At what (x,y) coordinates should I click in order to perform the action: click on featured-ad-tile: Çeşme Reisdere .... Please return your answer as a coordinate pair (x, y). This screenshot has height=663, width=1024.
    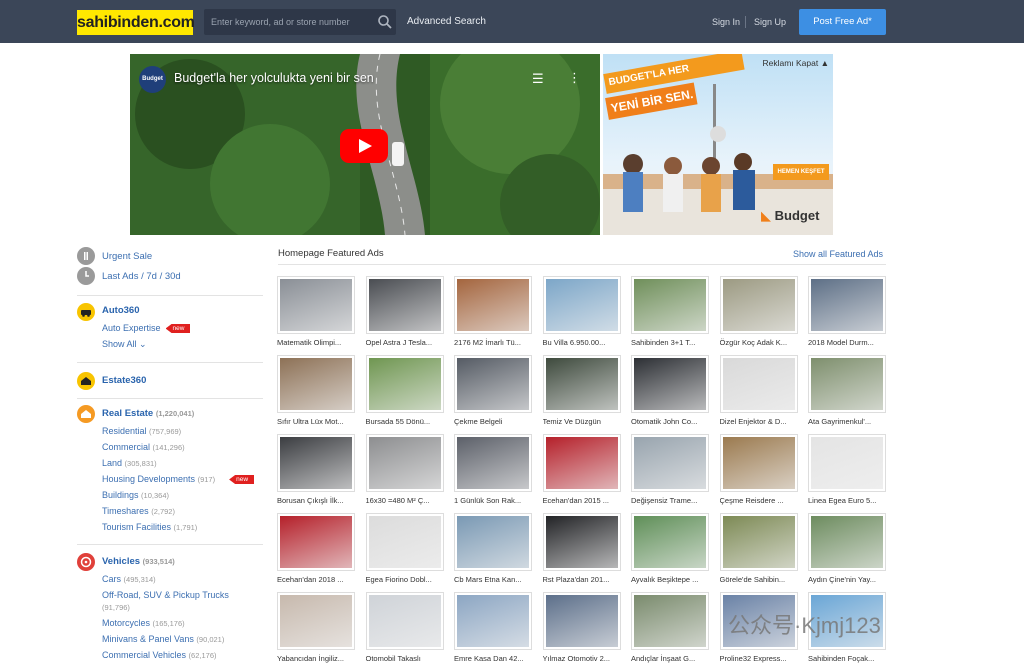
    Looking at the image, I should click on (758, 469).